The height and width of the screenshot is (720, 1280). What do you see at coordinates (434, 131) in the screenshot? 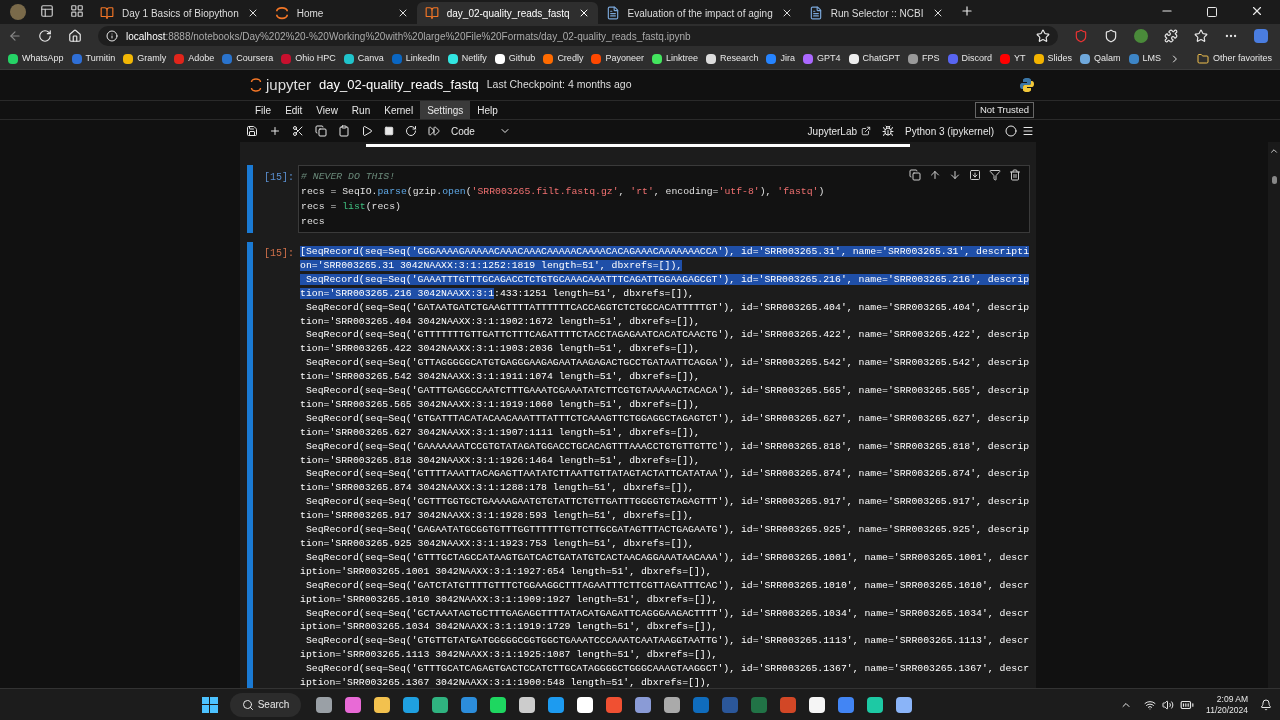
I see `run-all-icon` at bounding box center [434, 131].